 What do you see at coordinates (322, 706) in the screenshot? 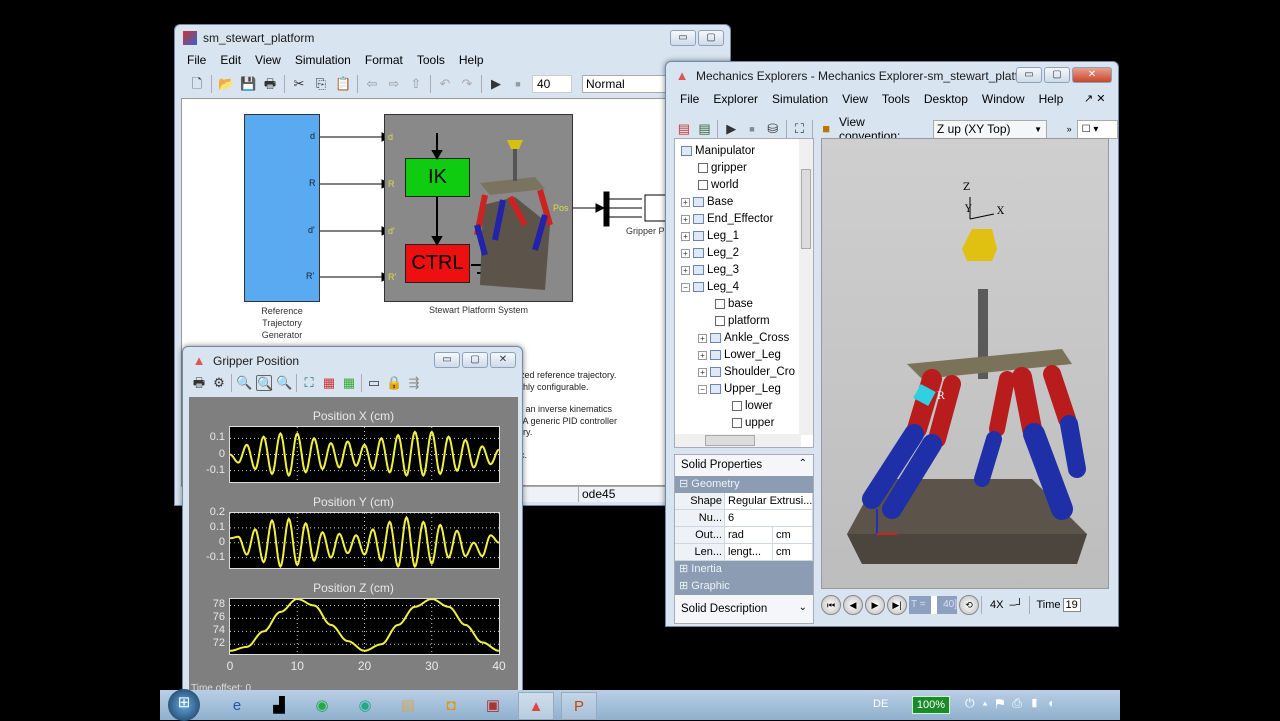
I see `taskbar-app-2: ◉` at bounding box center [322, 706].